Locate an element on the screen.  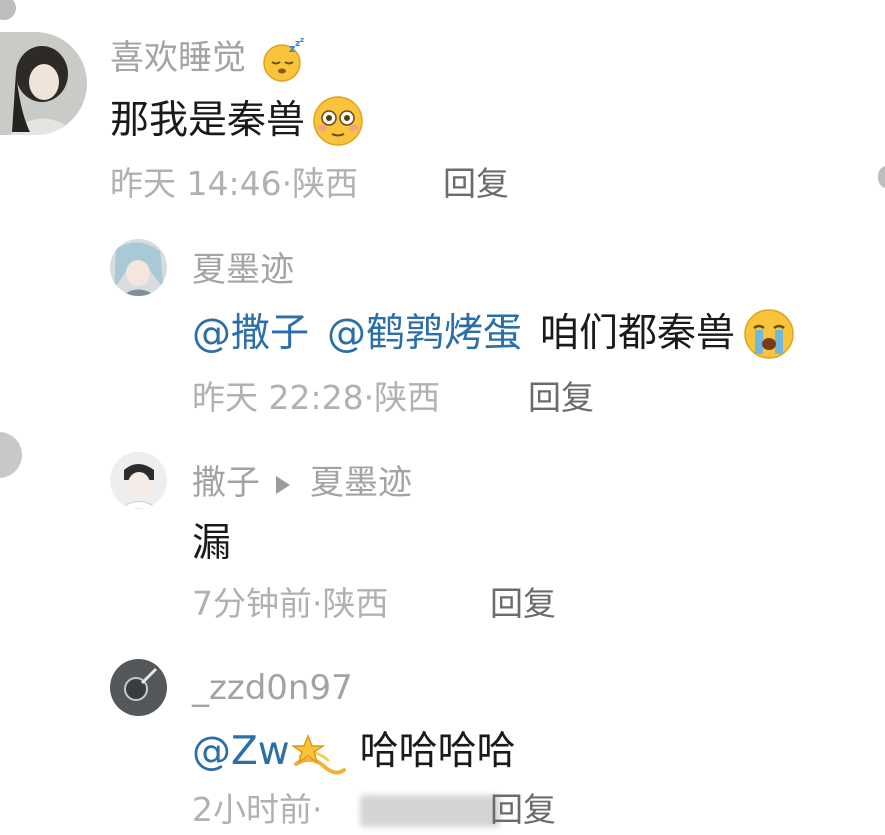
mention-link: @Zw is located at coordinates (241, 752).